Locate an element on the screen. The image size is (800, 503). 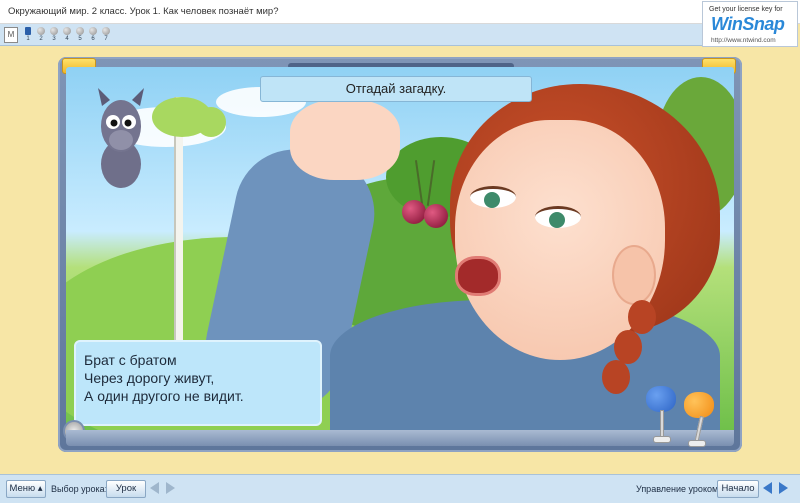
start-button: Начало is located at coordinates (738, 489).